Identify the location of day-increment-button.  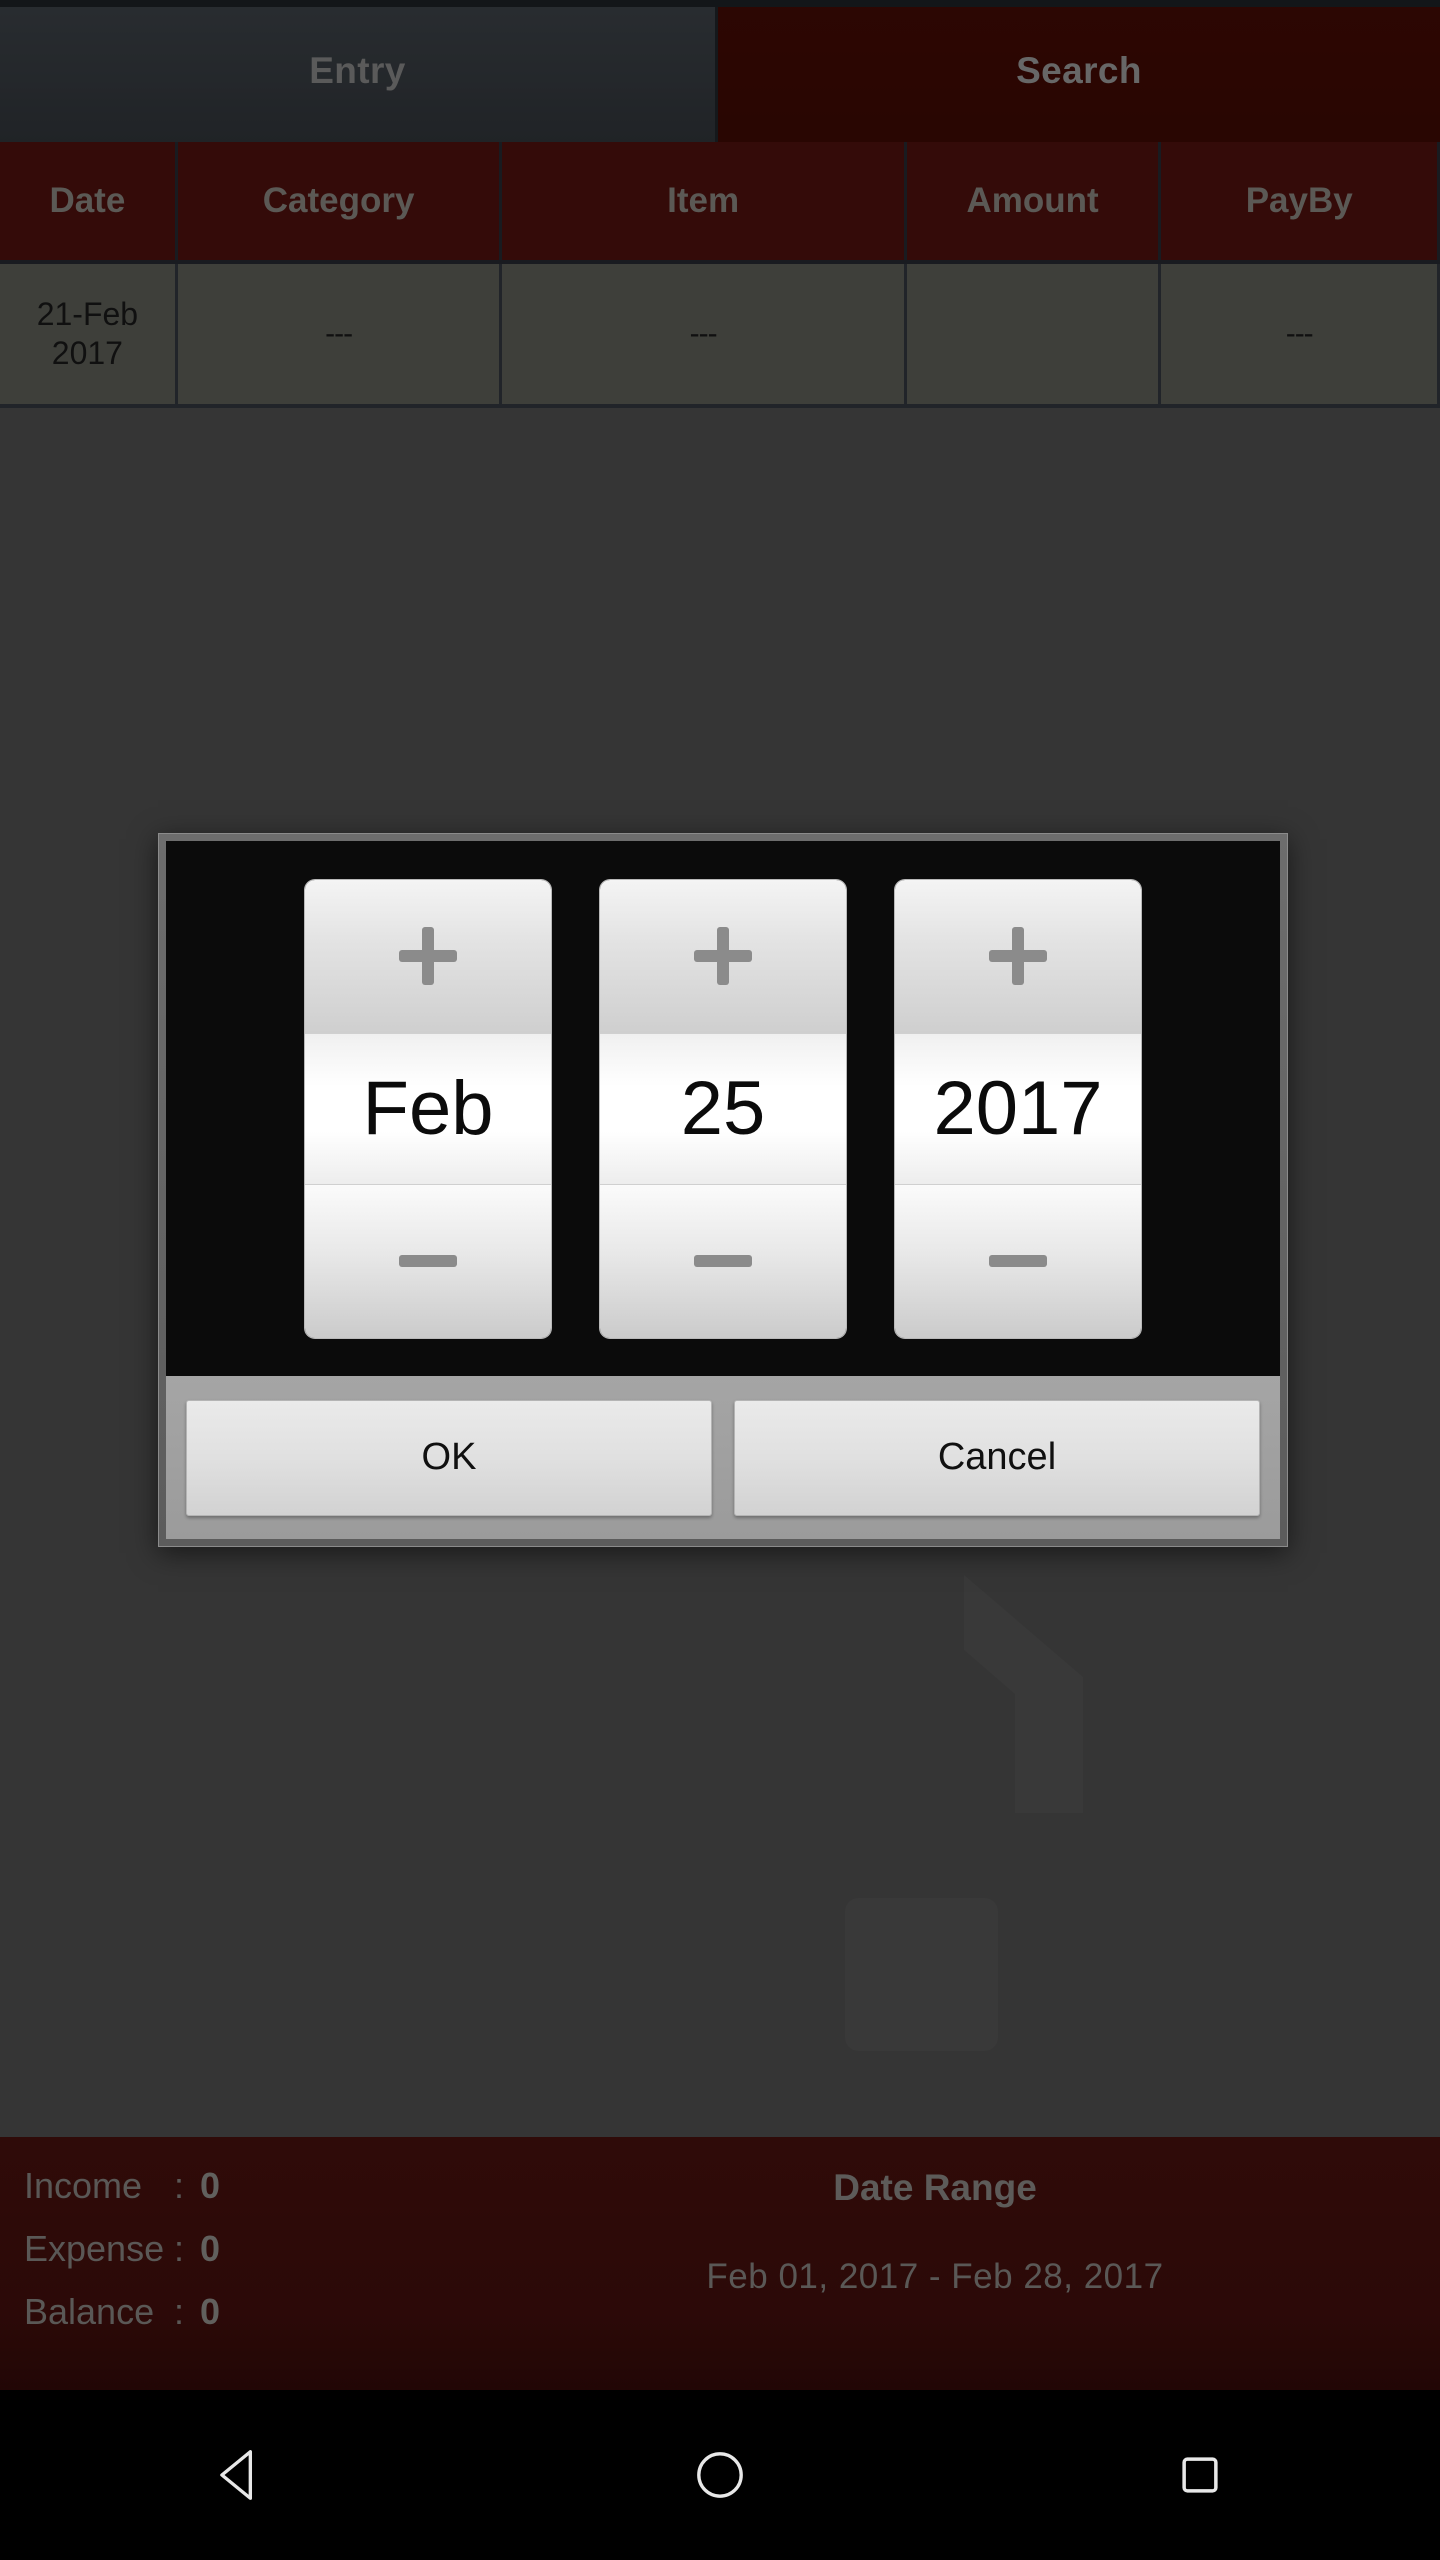
(723, 956).